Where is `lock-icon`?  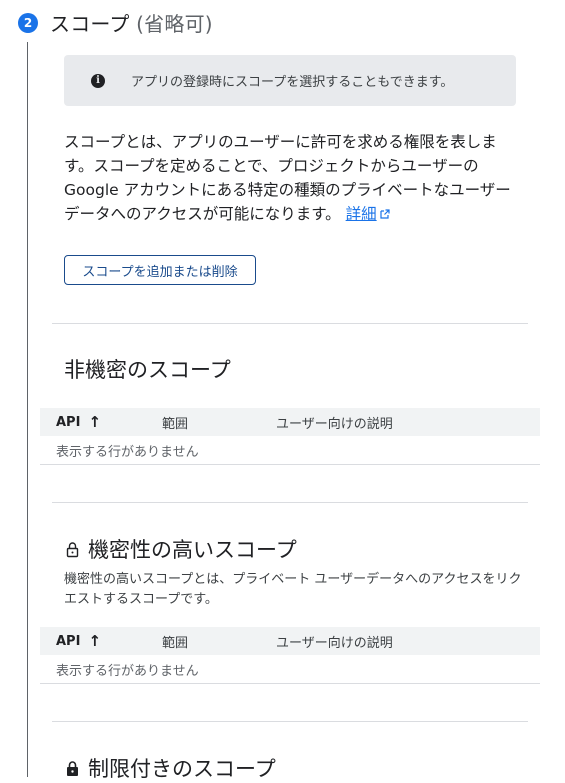 lock-icon is located at coordinates (72, 768).